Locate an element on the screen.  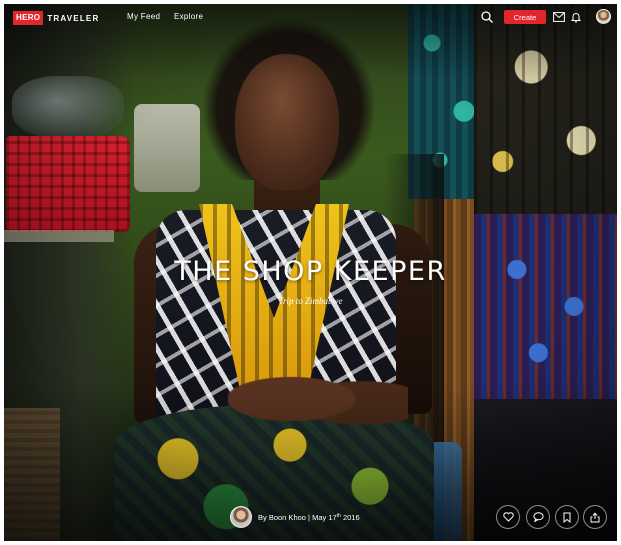
comment-icon is located at coordinates (538, 517).